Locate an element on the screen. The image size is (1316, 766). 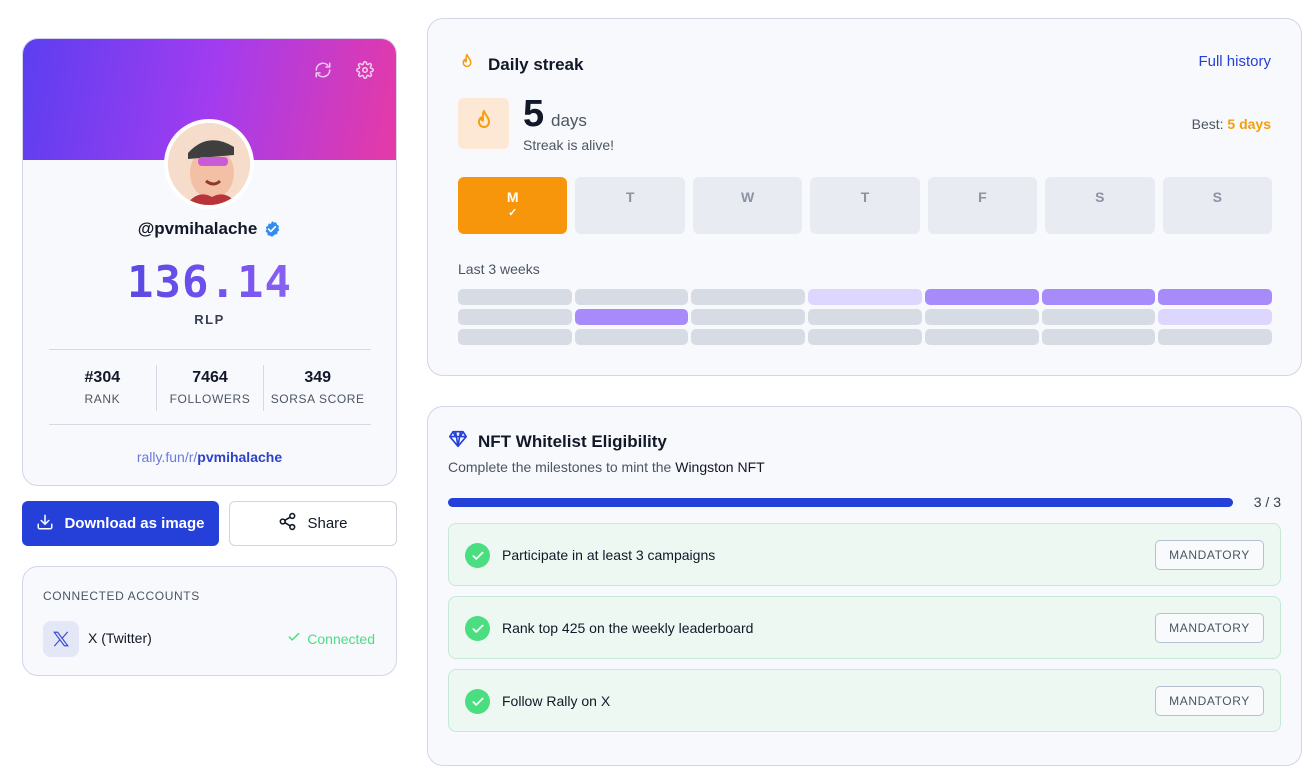
diamond-icon is located at coordinates (458, 441).